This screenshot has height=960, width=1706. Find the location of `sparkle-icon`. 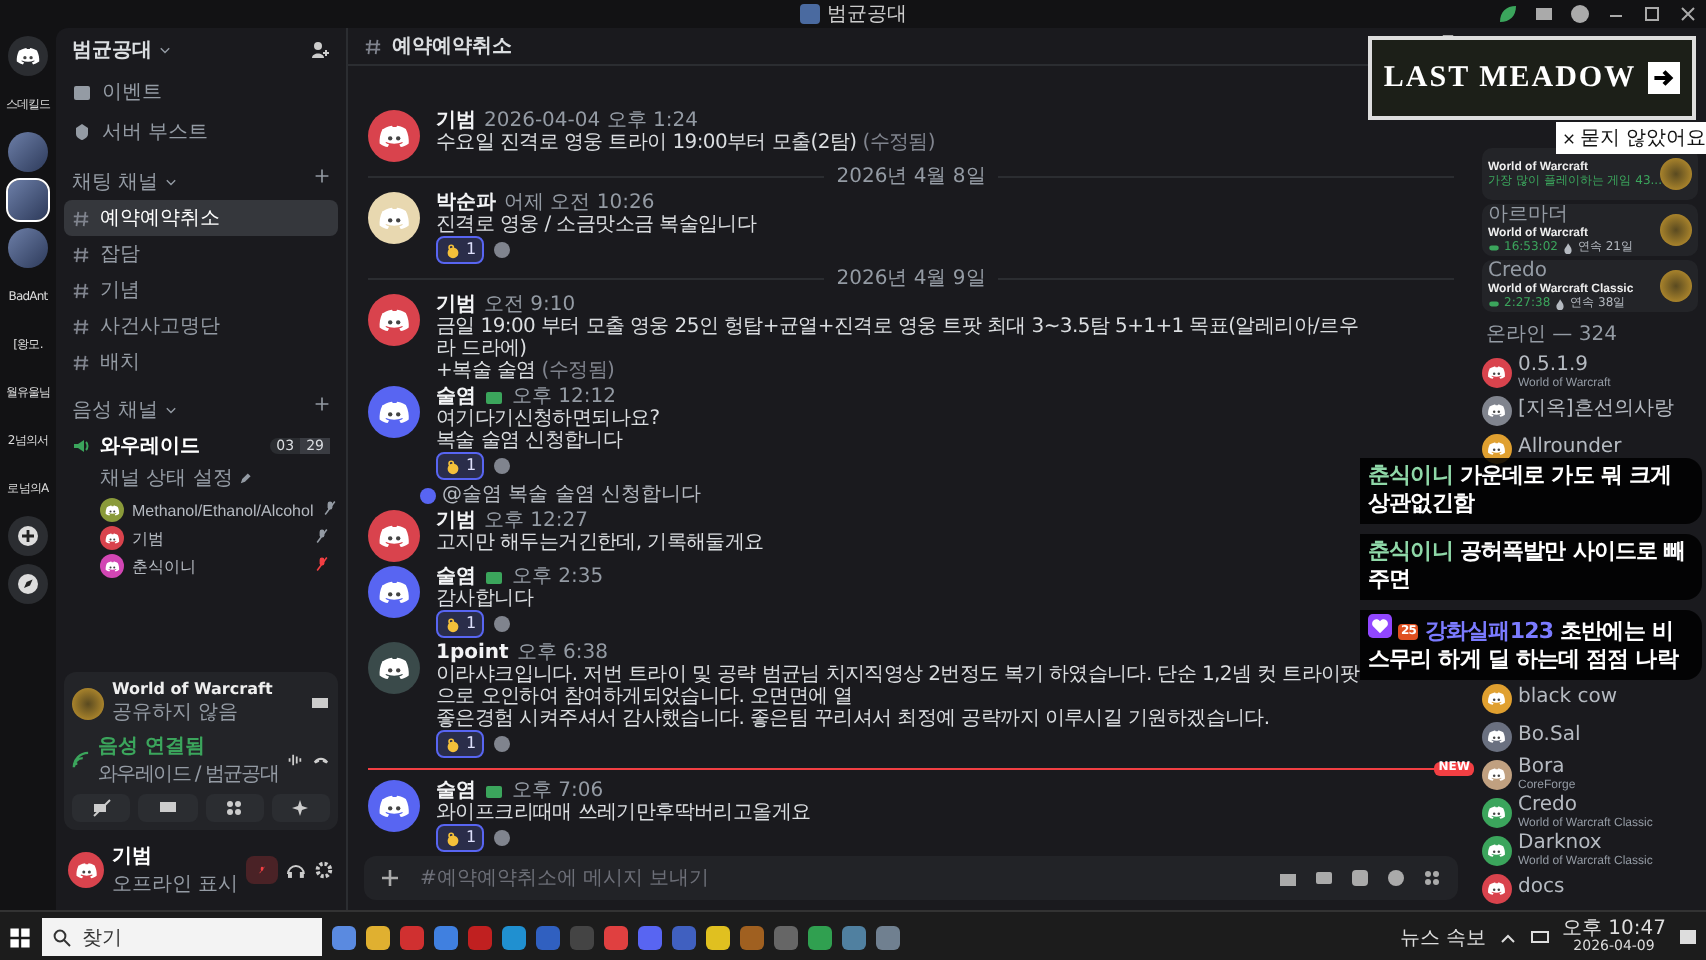

sparkle-icon is located at coordinates (300, 808).